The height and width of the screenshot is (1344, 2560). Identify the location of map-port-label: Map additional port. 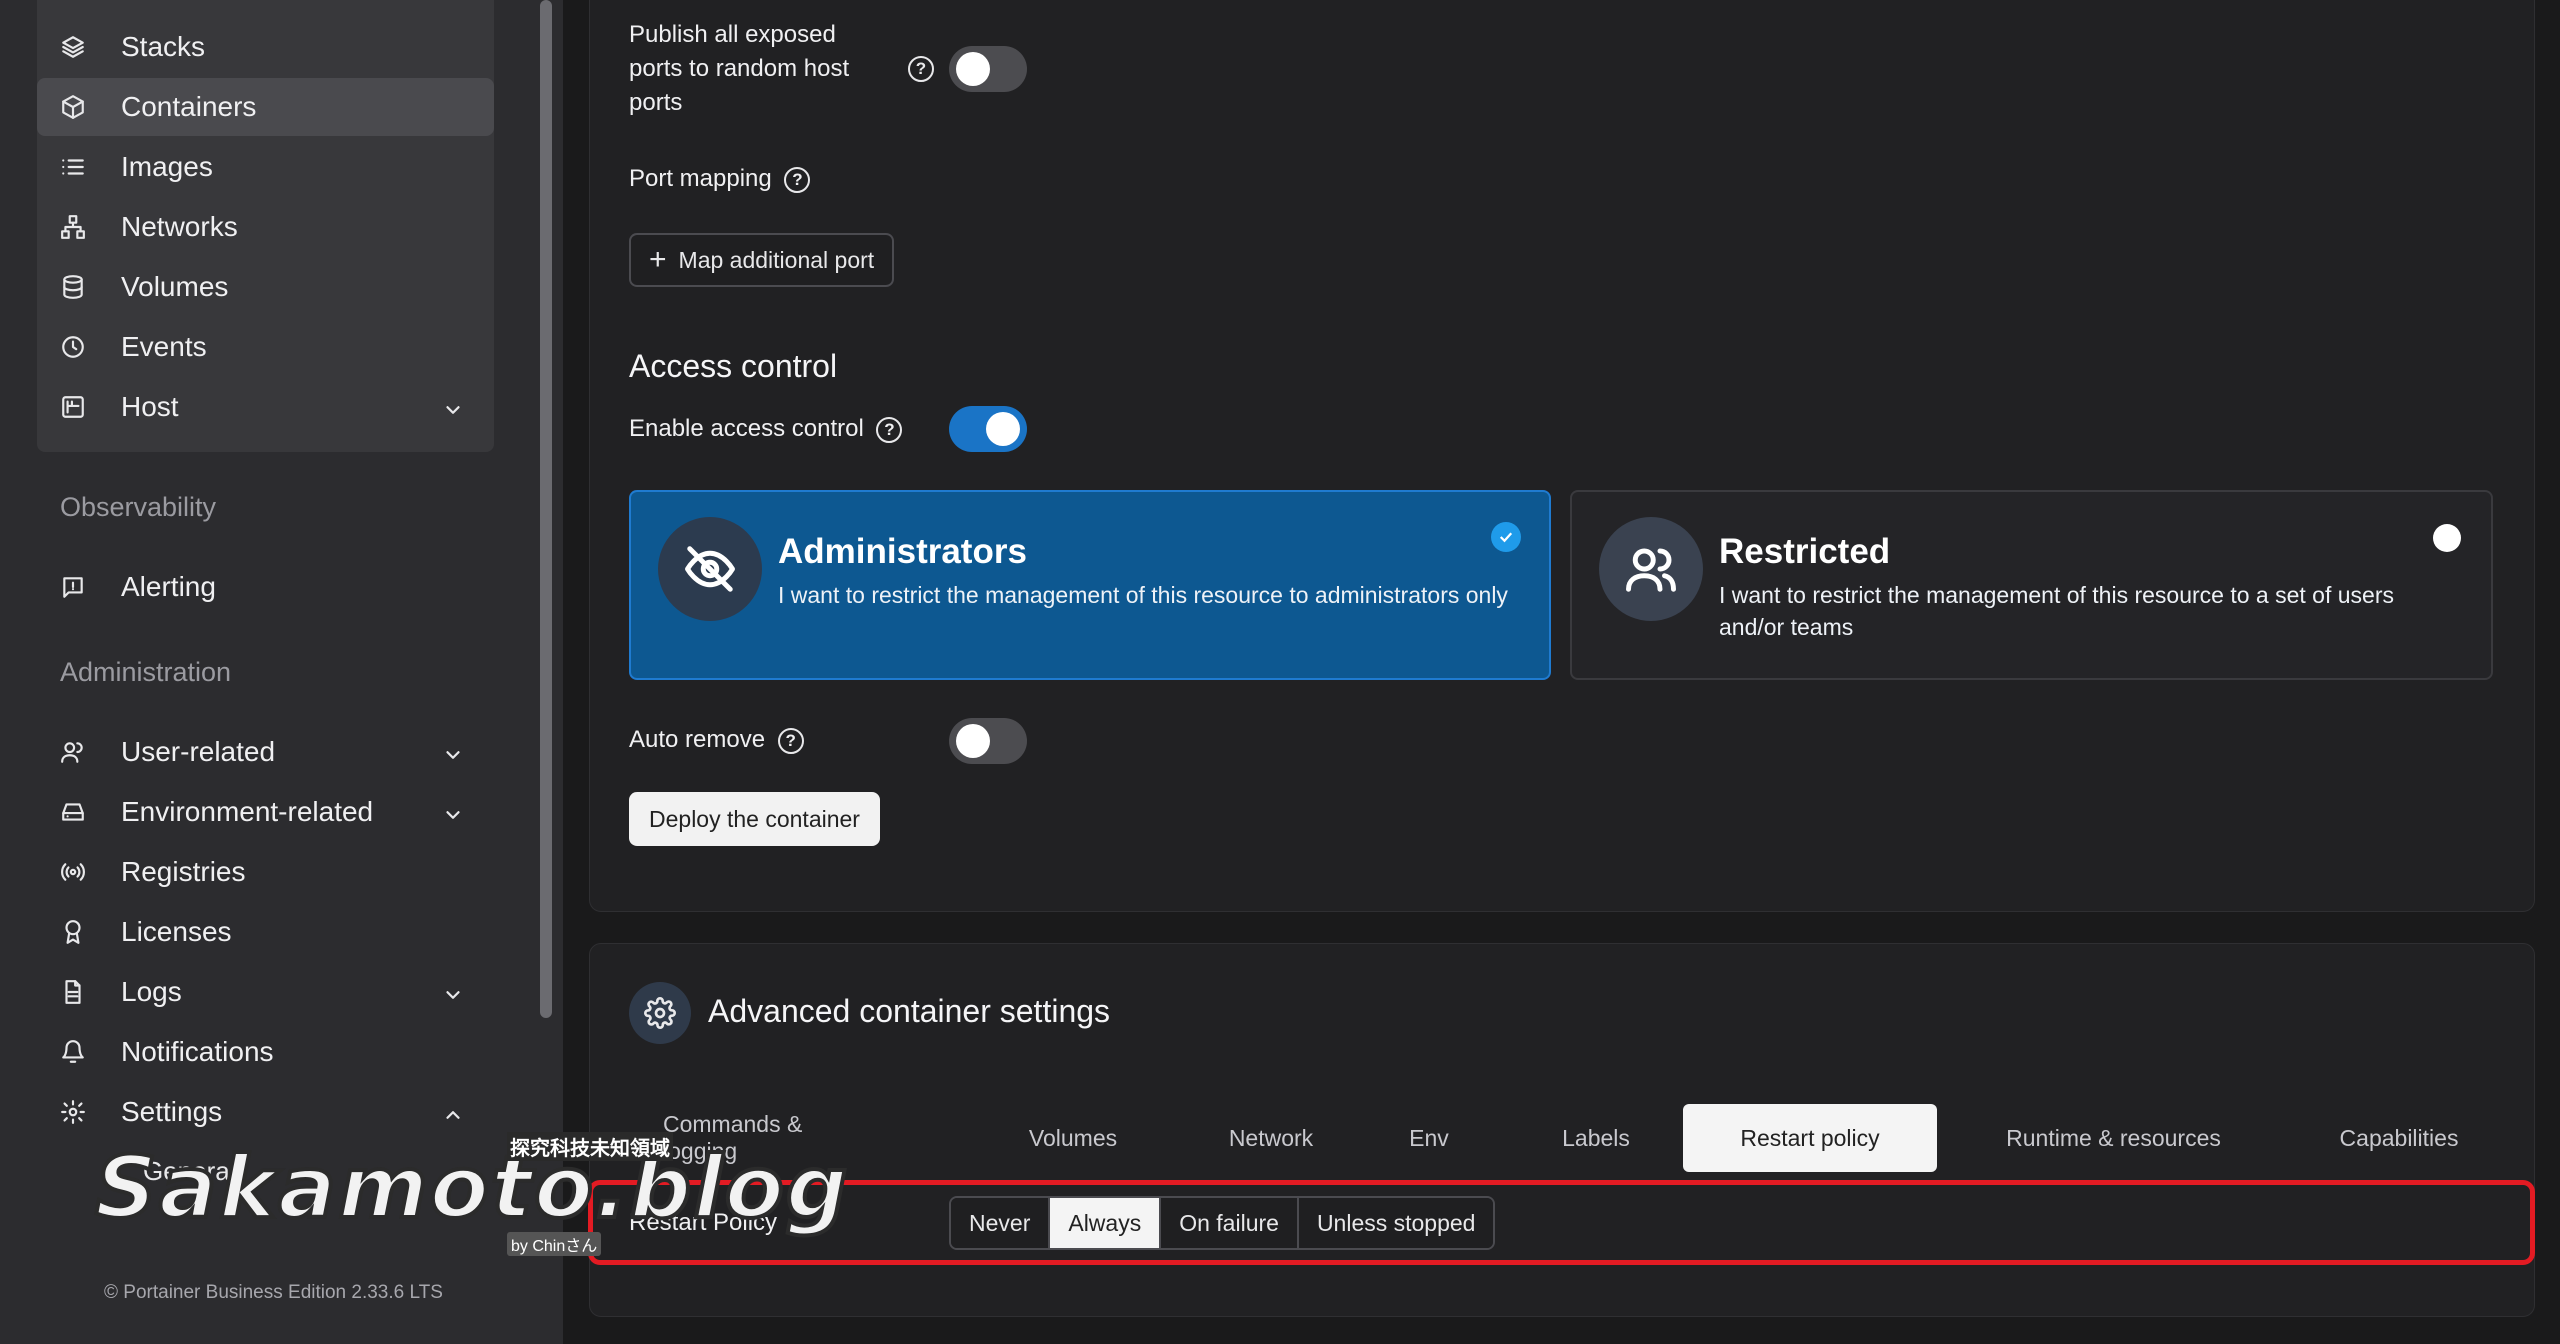
(776, 259).